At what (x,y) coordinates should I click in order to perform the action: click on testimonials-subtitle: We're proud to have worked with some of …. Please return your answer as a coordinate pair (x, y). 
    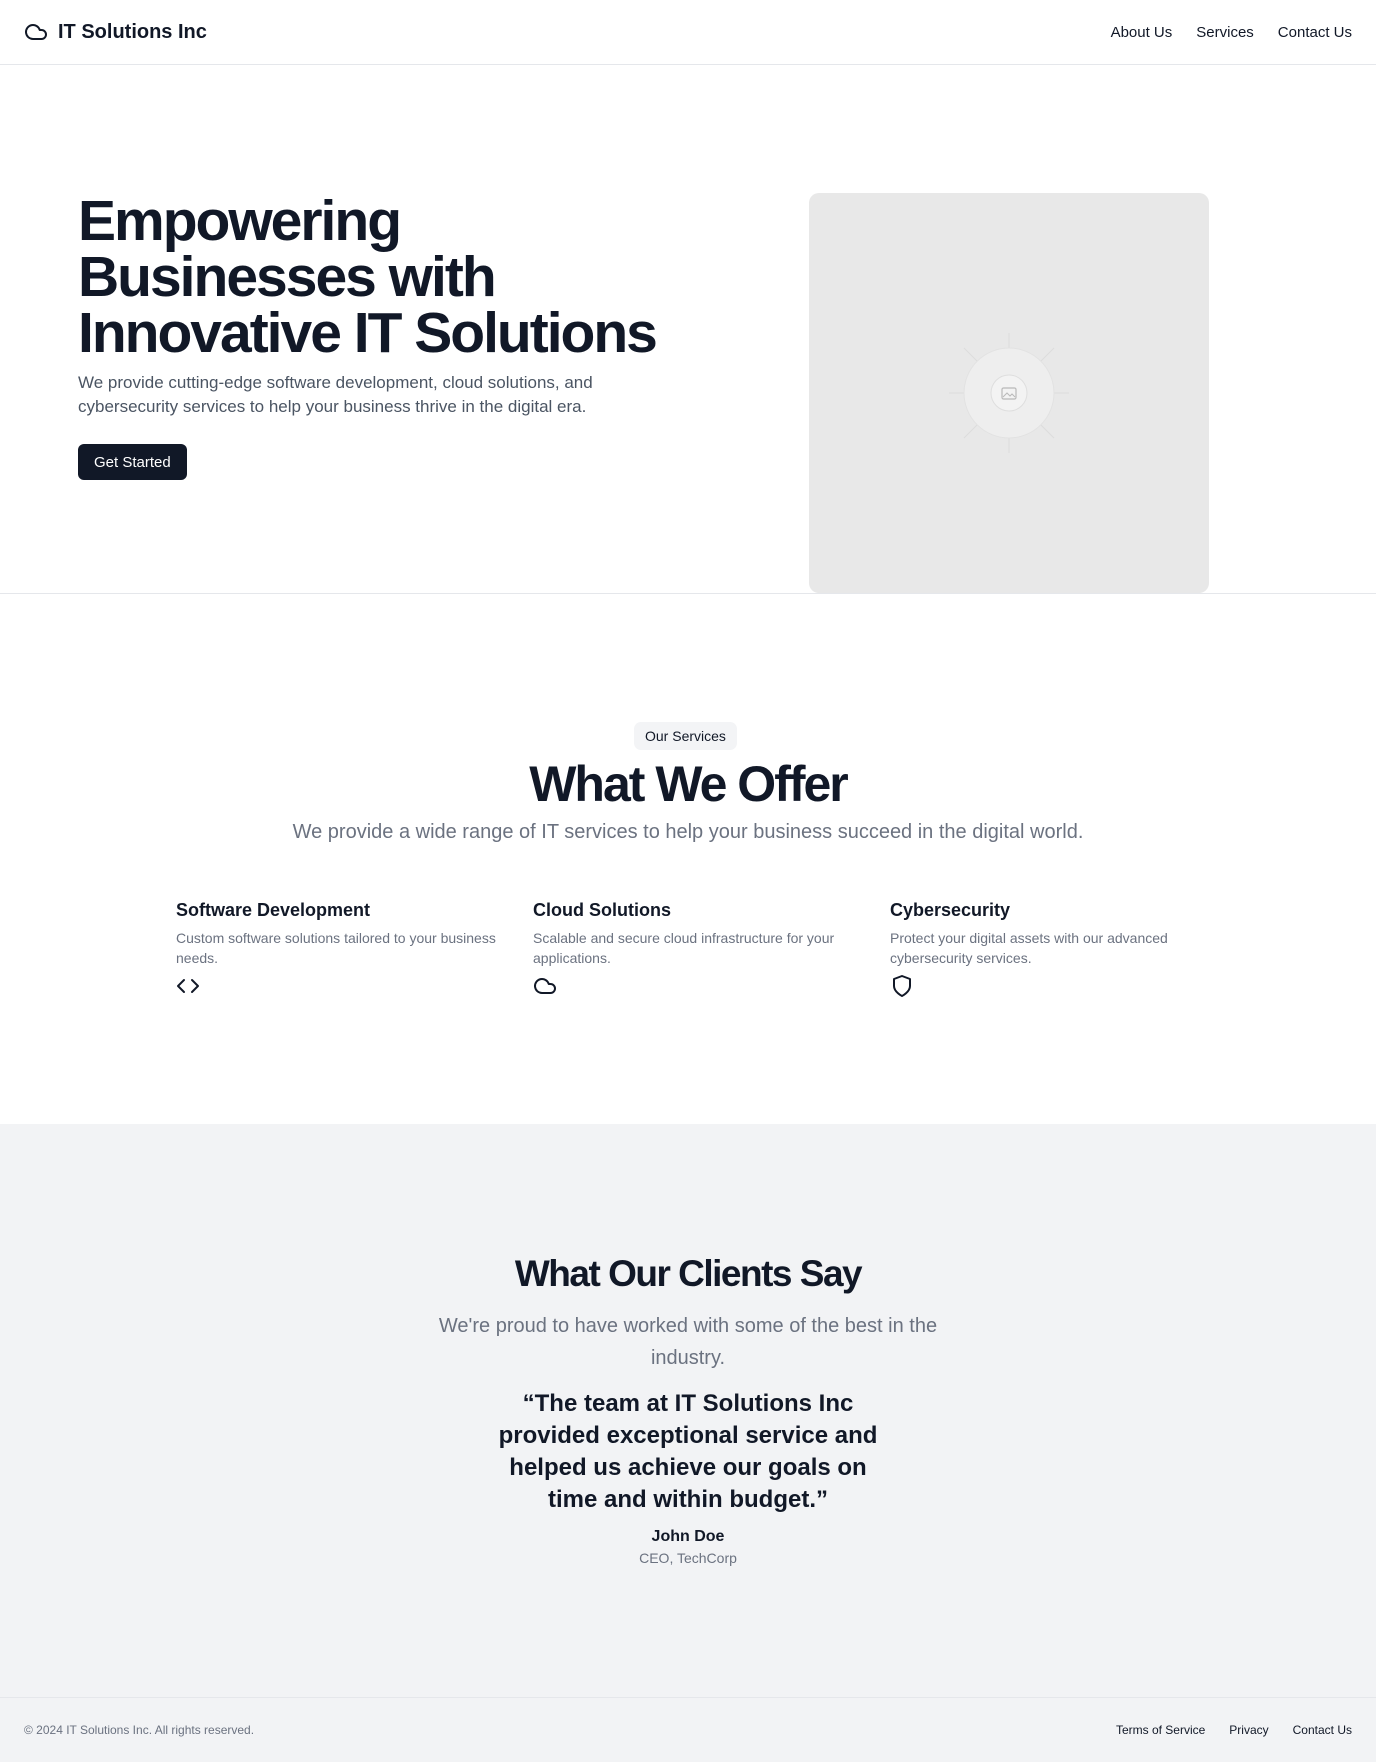
    Looking at the image, I should click on (688, 1342).